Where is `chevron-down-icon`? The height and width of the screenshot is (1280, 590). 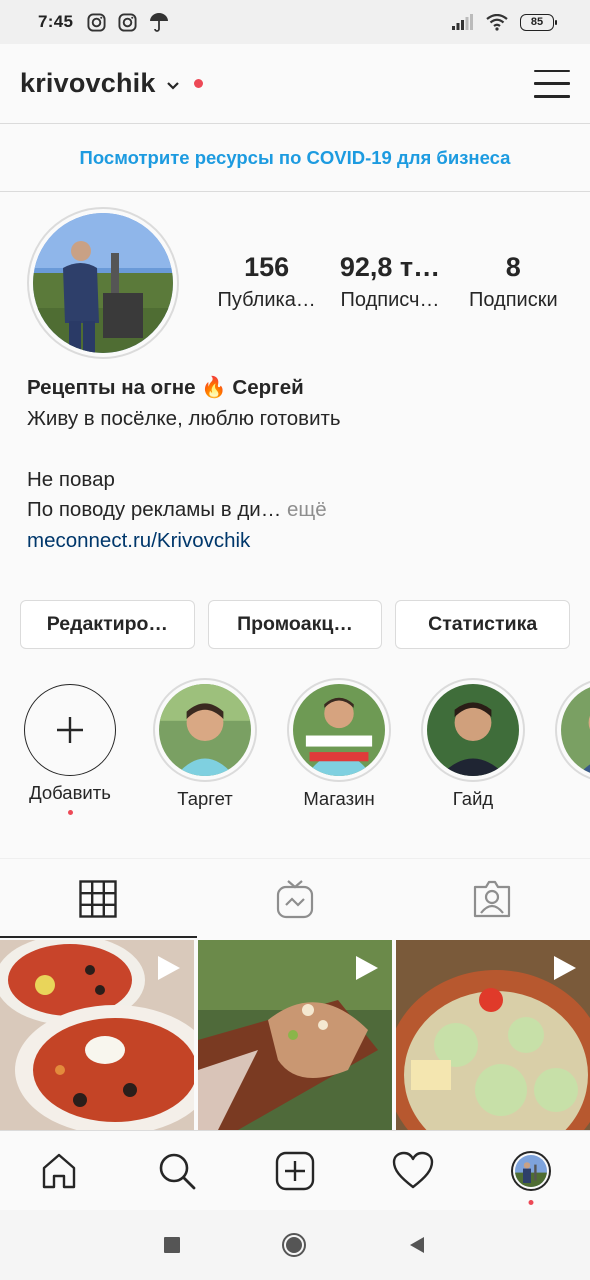
chevron-down-icon is located at coordinates (173, 86).